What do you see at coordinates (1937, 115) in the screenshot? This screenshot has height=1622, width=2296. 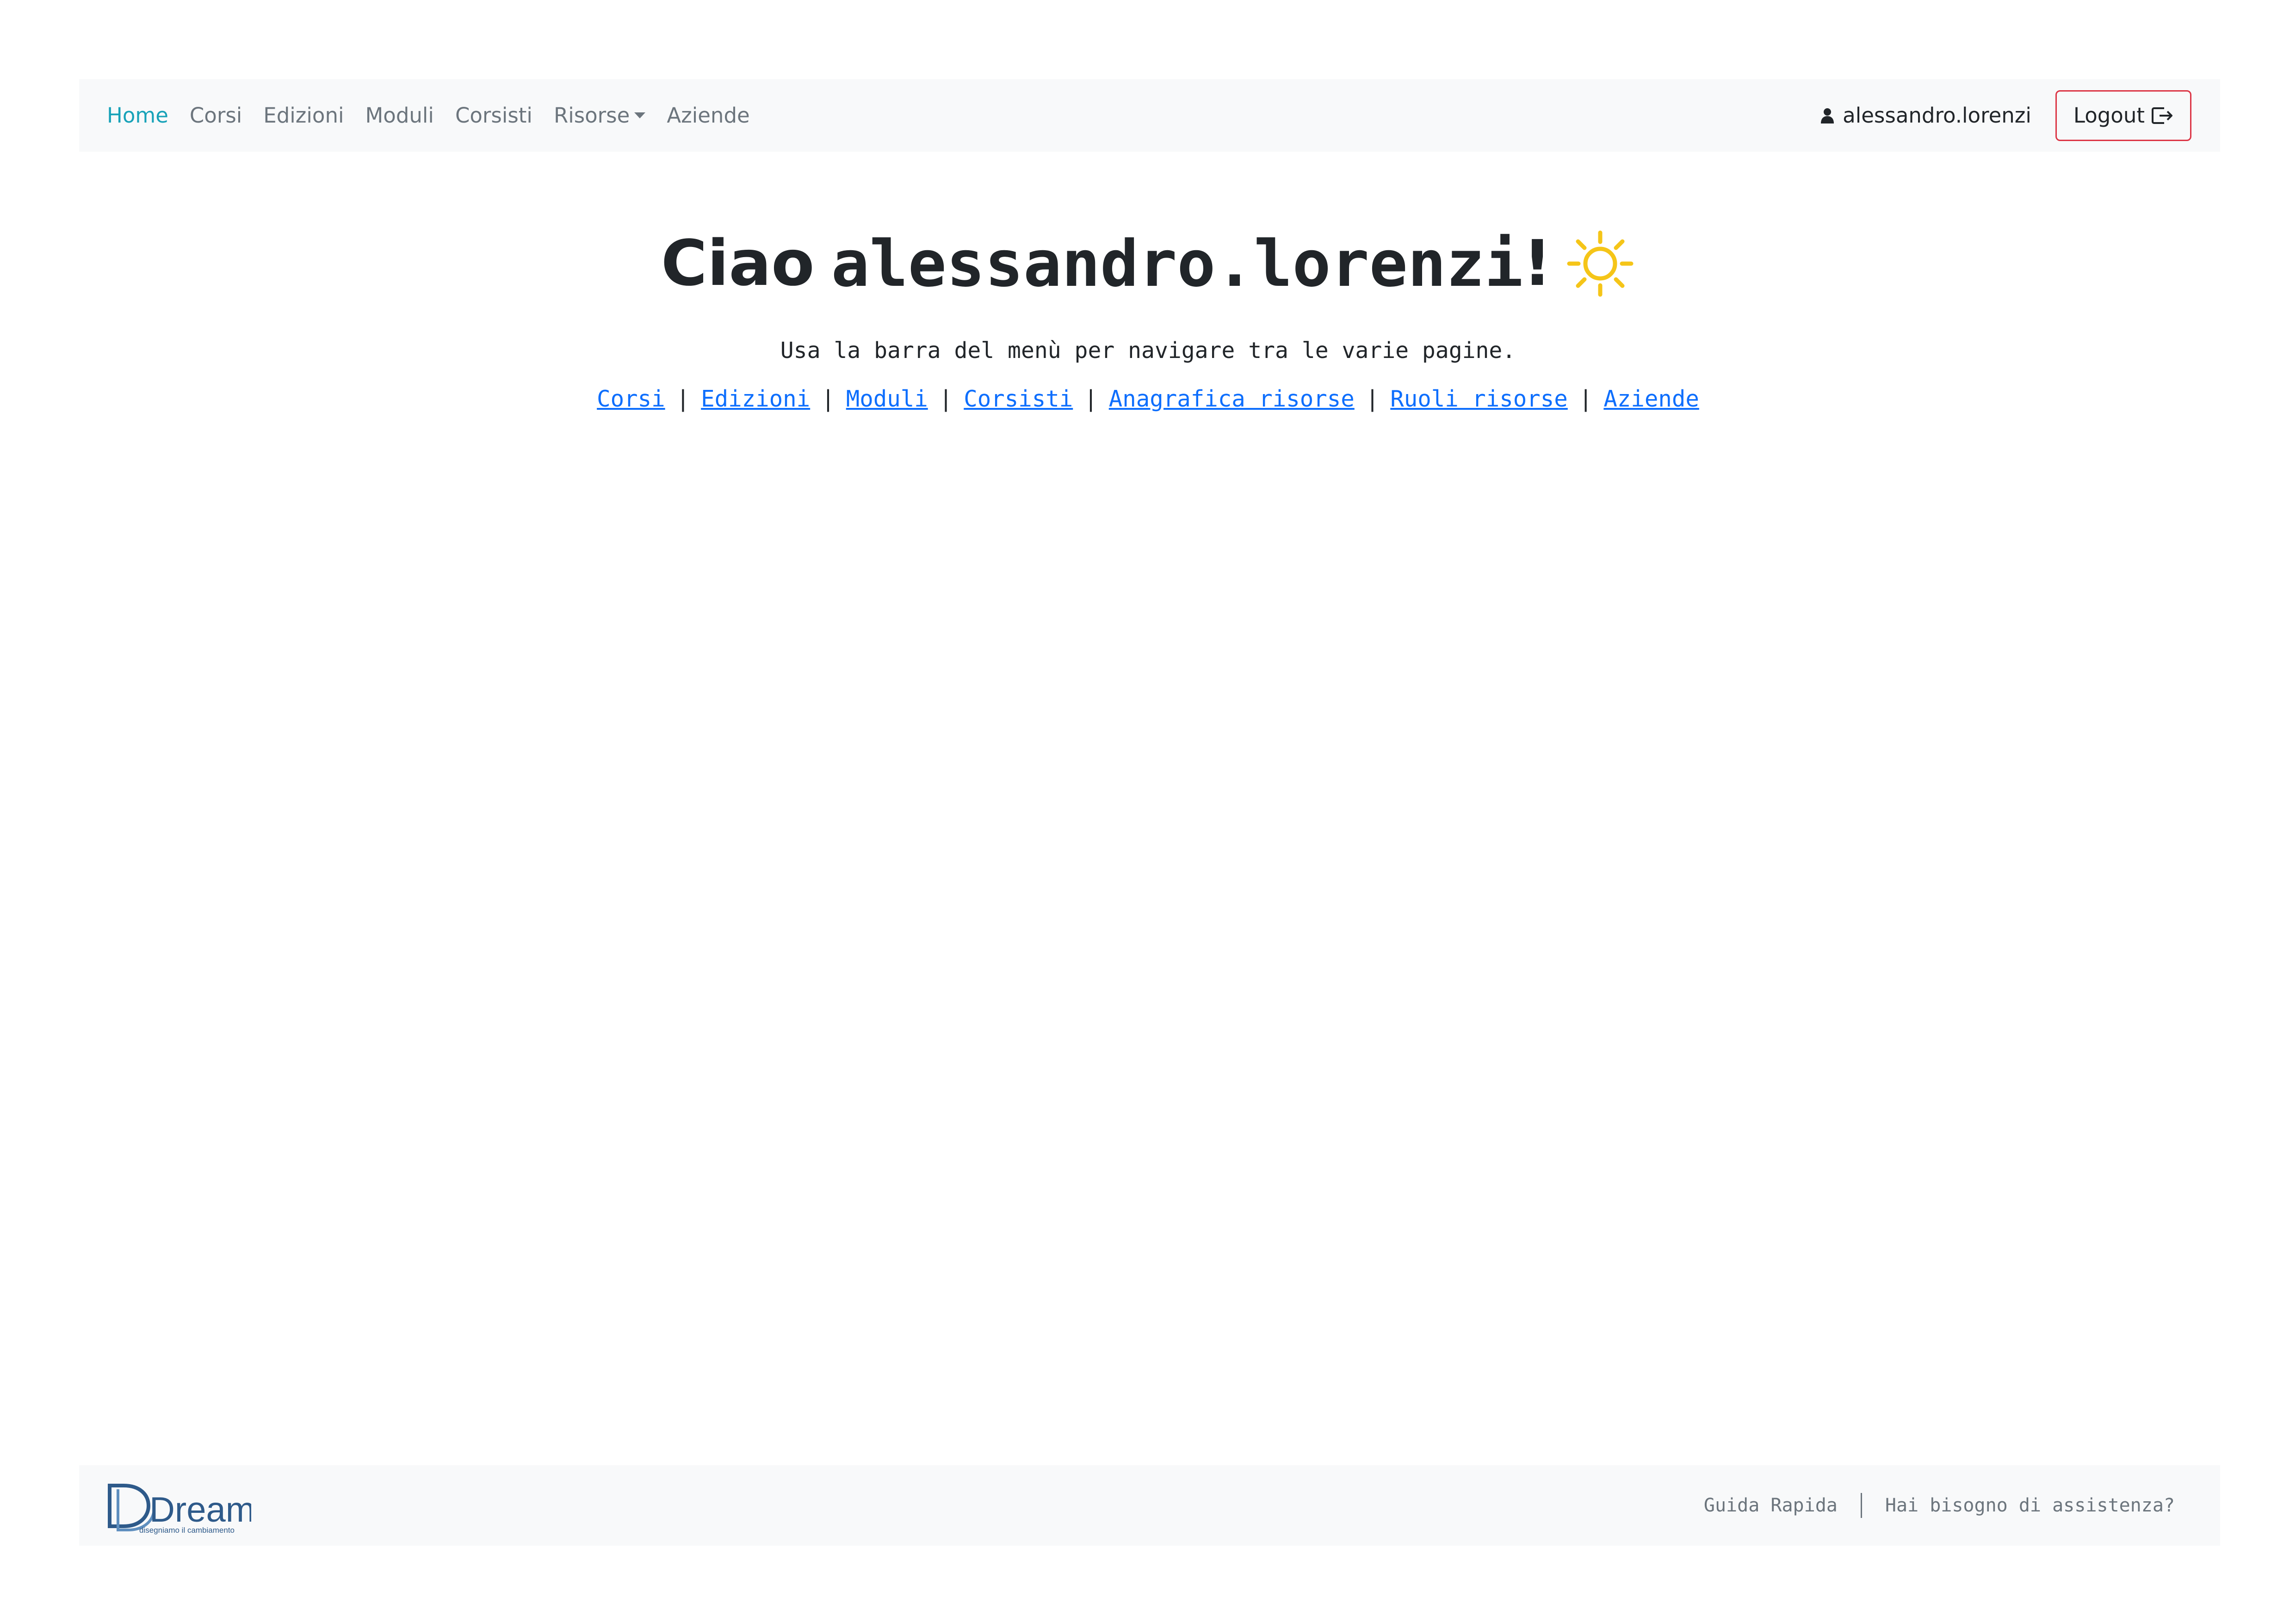 I see `username-label: alessandro.lorenzi` at bounding box center [1937, 115].